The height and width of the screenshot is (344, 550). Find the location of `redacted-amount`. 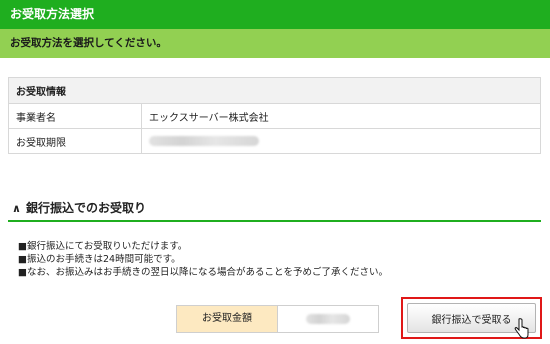

redacted-amount is located at coordinates (328, 319).